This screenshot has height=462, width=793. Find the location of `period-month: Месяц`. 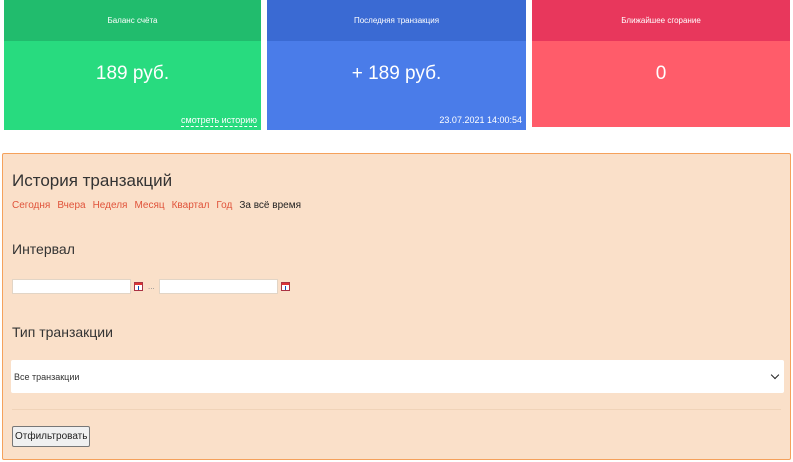

period-month: Месяц is located at coordinates (149, 205).